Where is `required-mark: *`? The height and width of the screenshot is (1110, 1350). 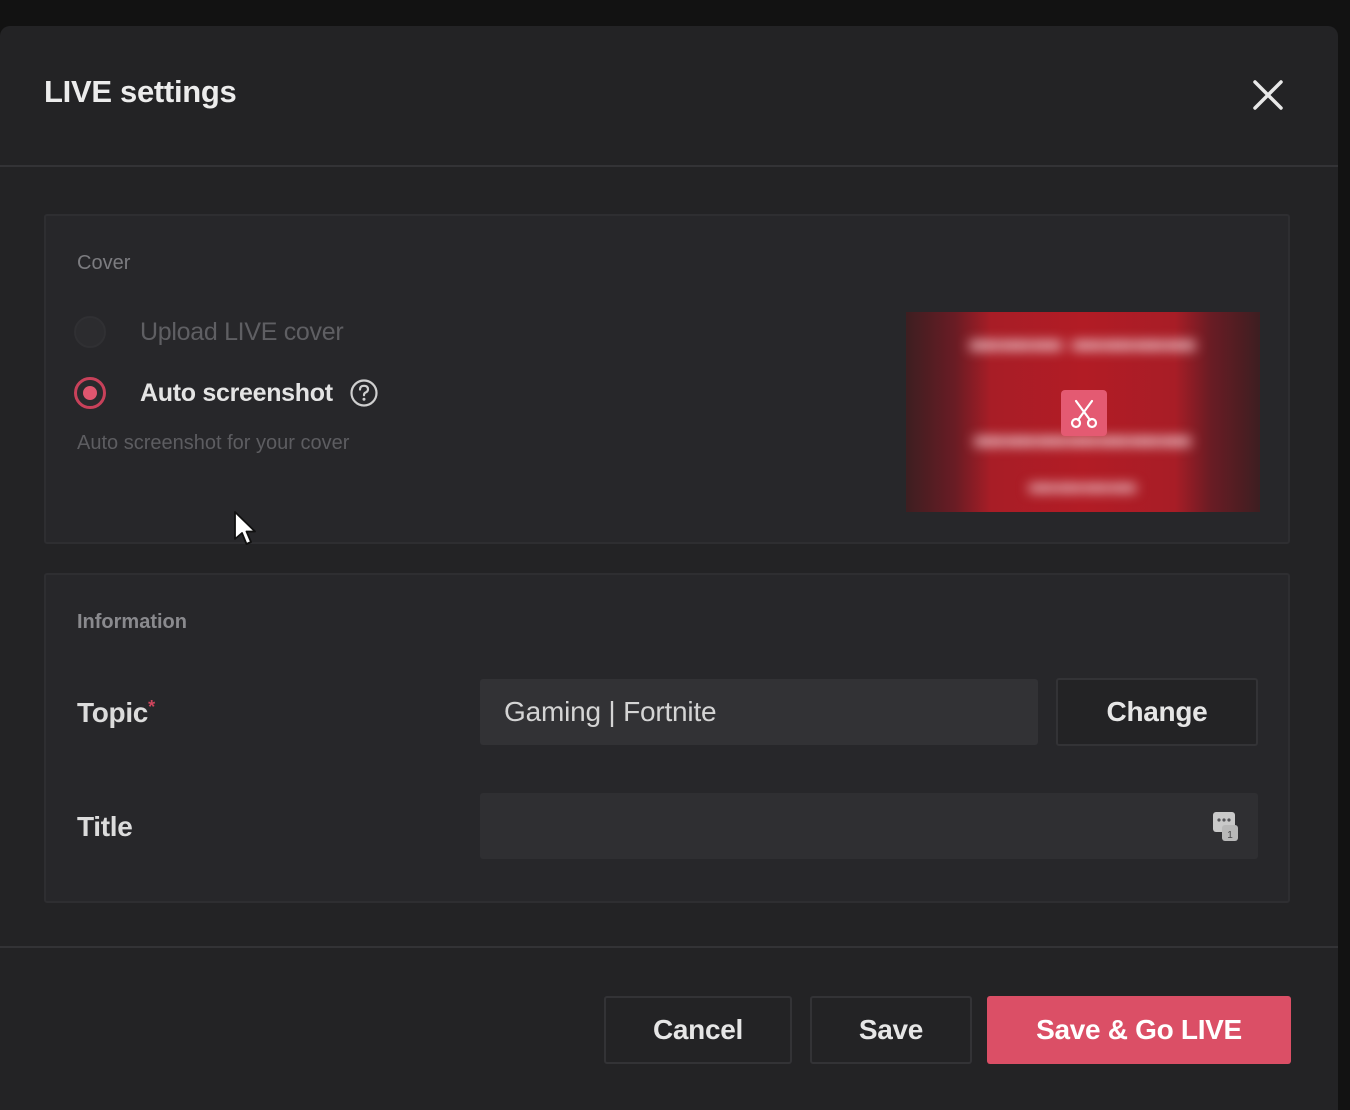 required-mark: * is located at coordinates (151, 707).